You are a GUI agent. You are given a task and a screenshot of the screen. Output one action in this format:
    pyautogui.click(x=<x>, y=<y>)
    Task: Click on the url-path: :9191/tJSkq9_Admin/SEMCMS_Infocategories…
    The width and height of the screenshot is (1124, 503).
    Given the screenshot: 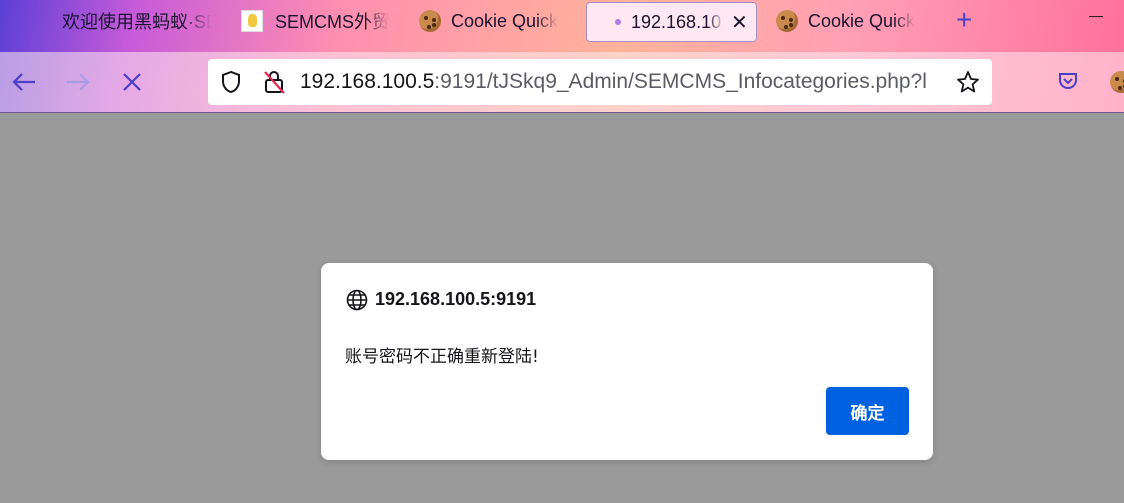 What is the action you would take?
    pyautogui.click(x=680, y=81)
    